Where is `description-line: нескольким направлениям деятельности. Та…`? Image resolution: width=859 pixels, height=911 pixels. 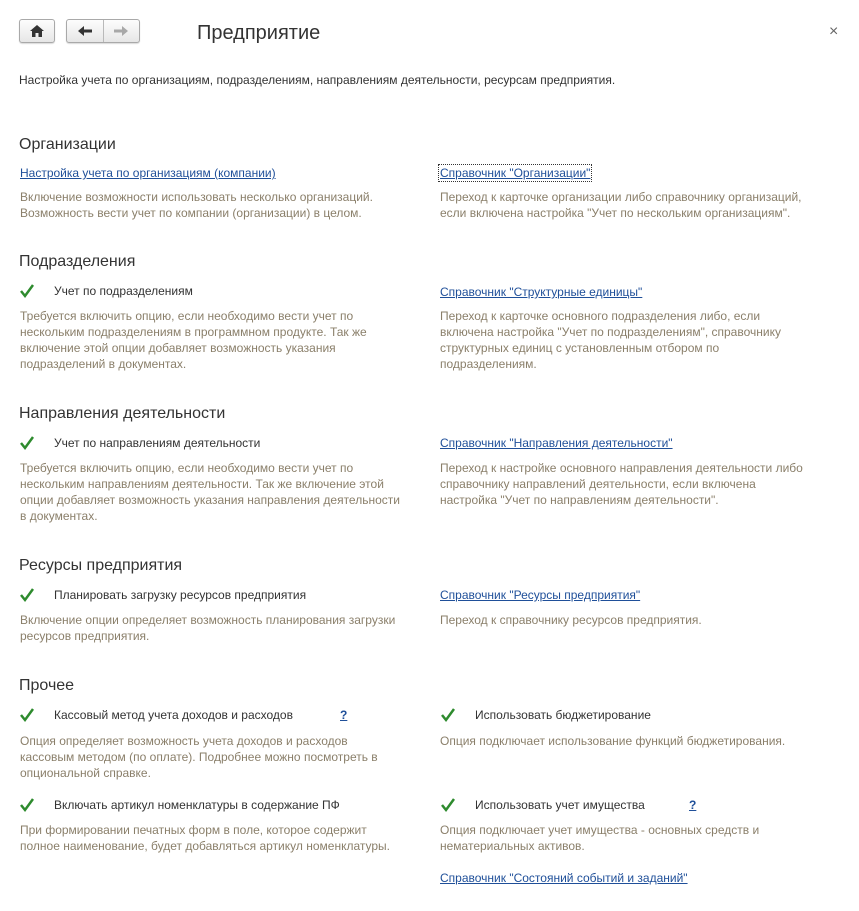
description-line: нескольким направлениям деятельности. Та… is located at coordinates (202, 484).